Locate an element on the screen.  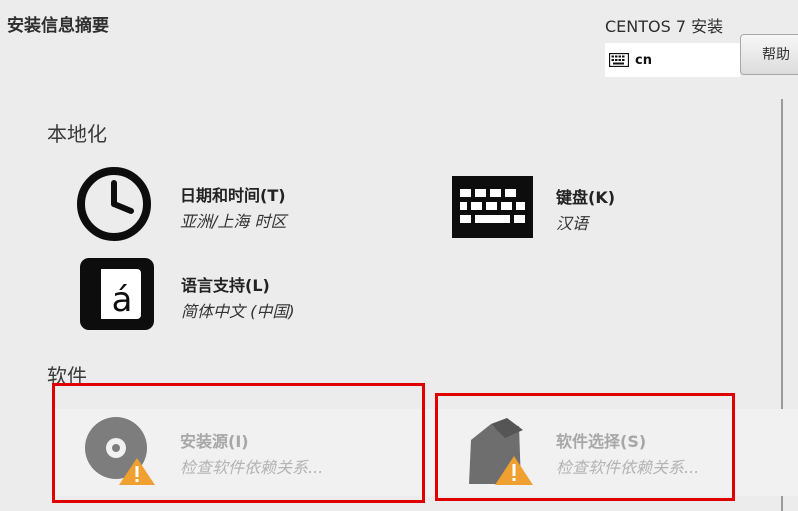
language-icon: á is located at coordinates (117, 294).